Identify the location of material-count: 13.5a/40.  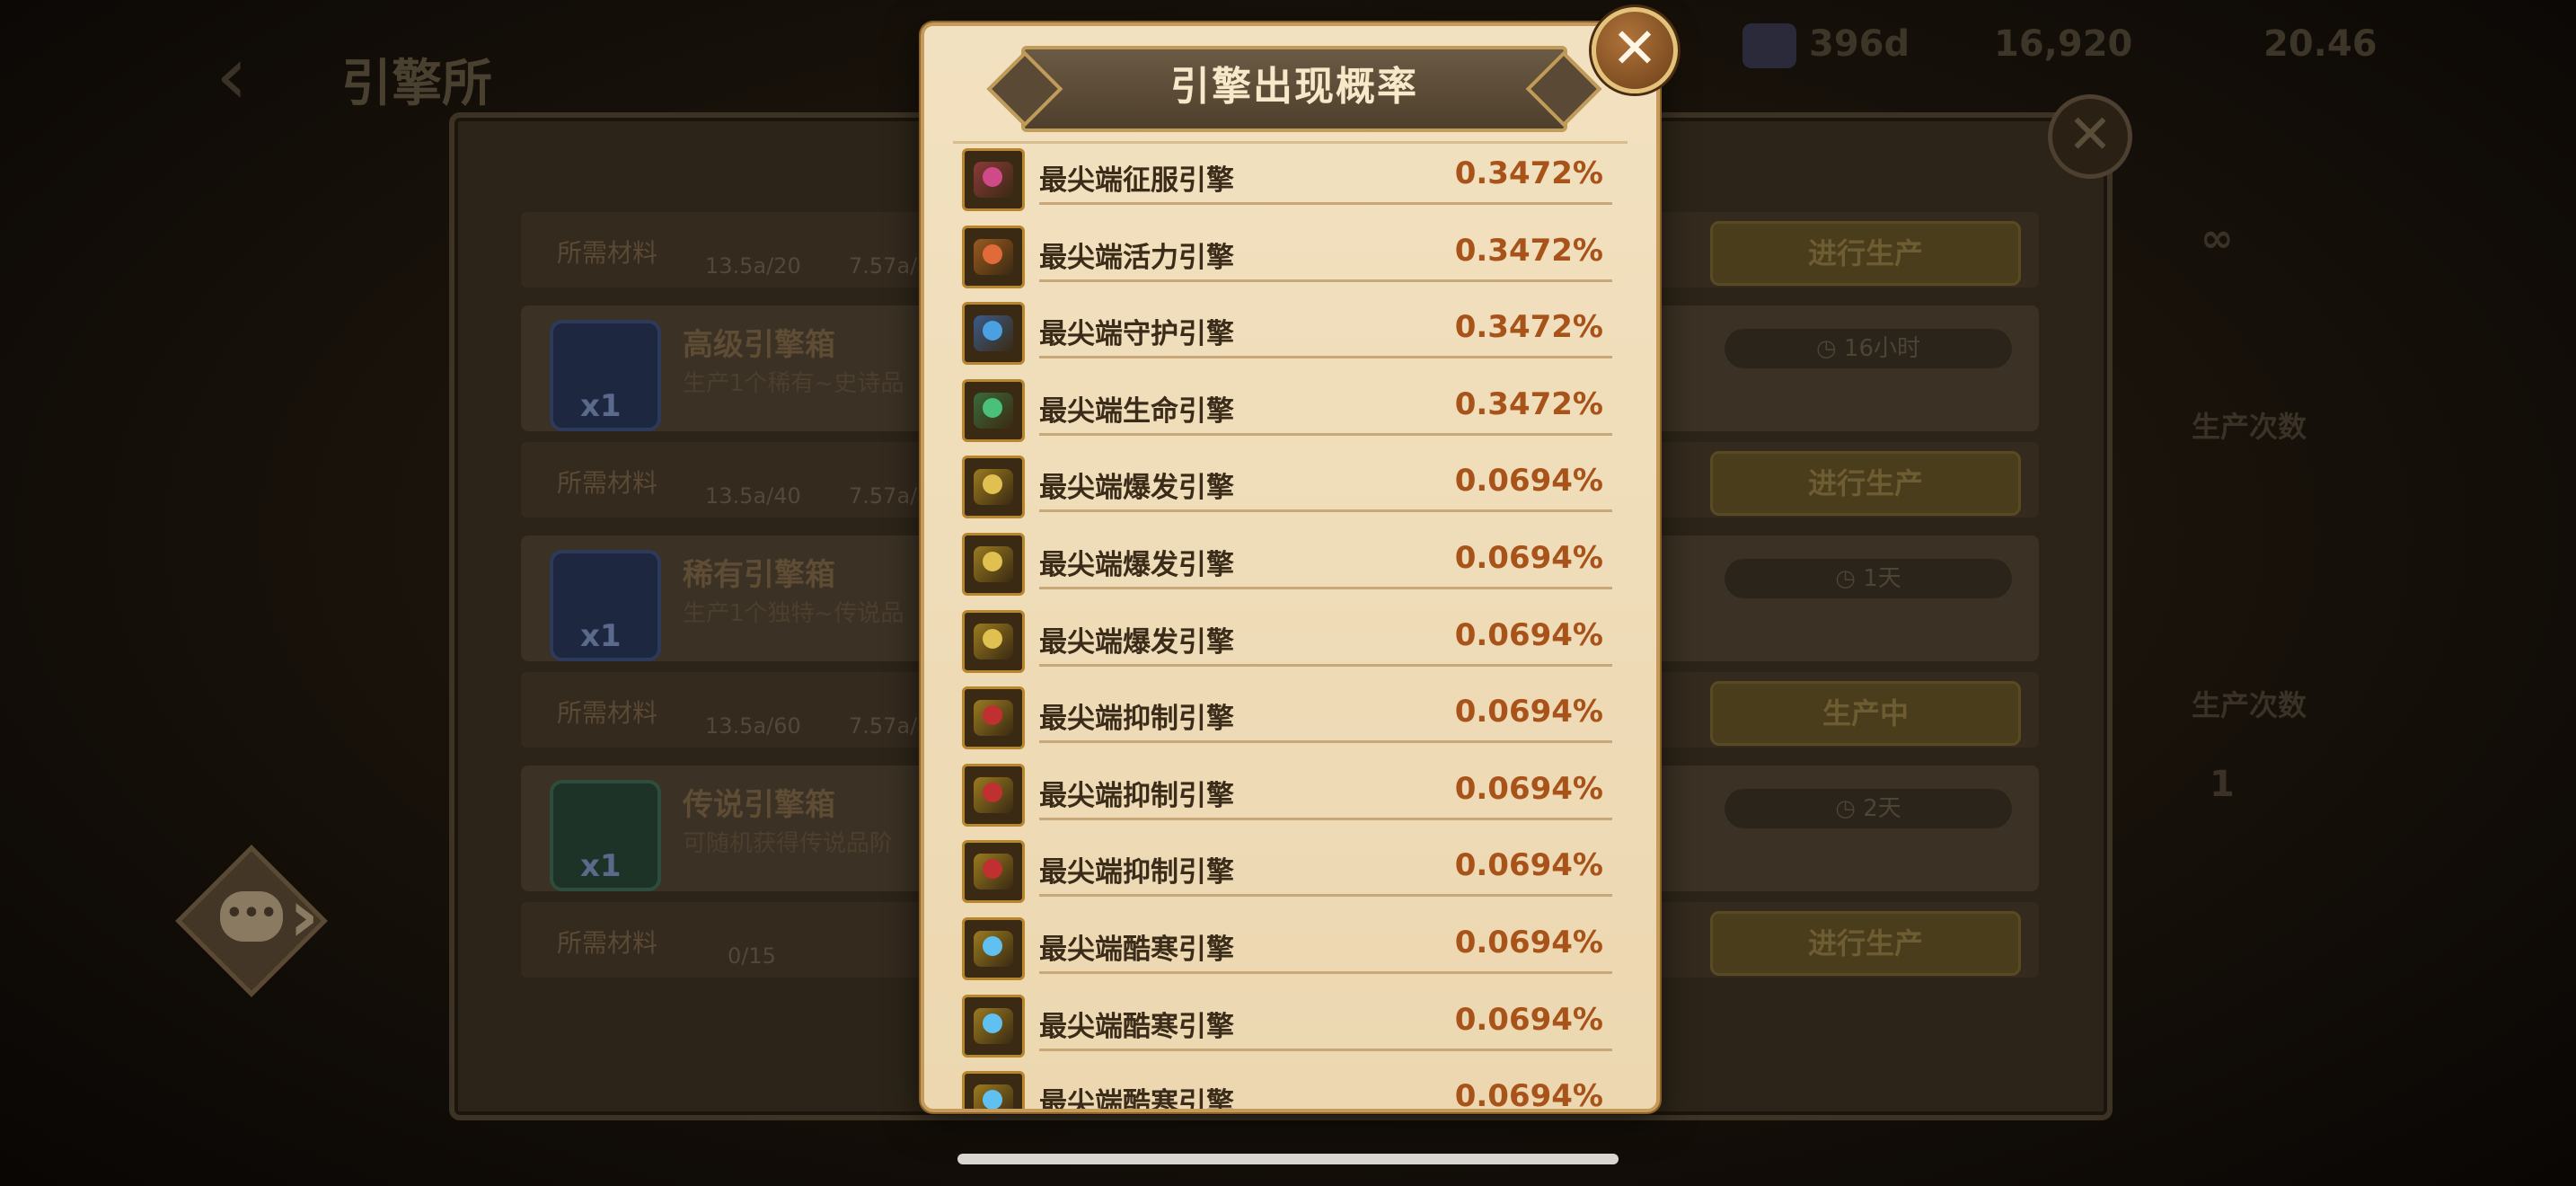
(753, 496).